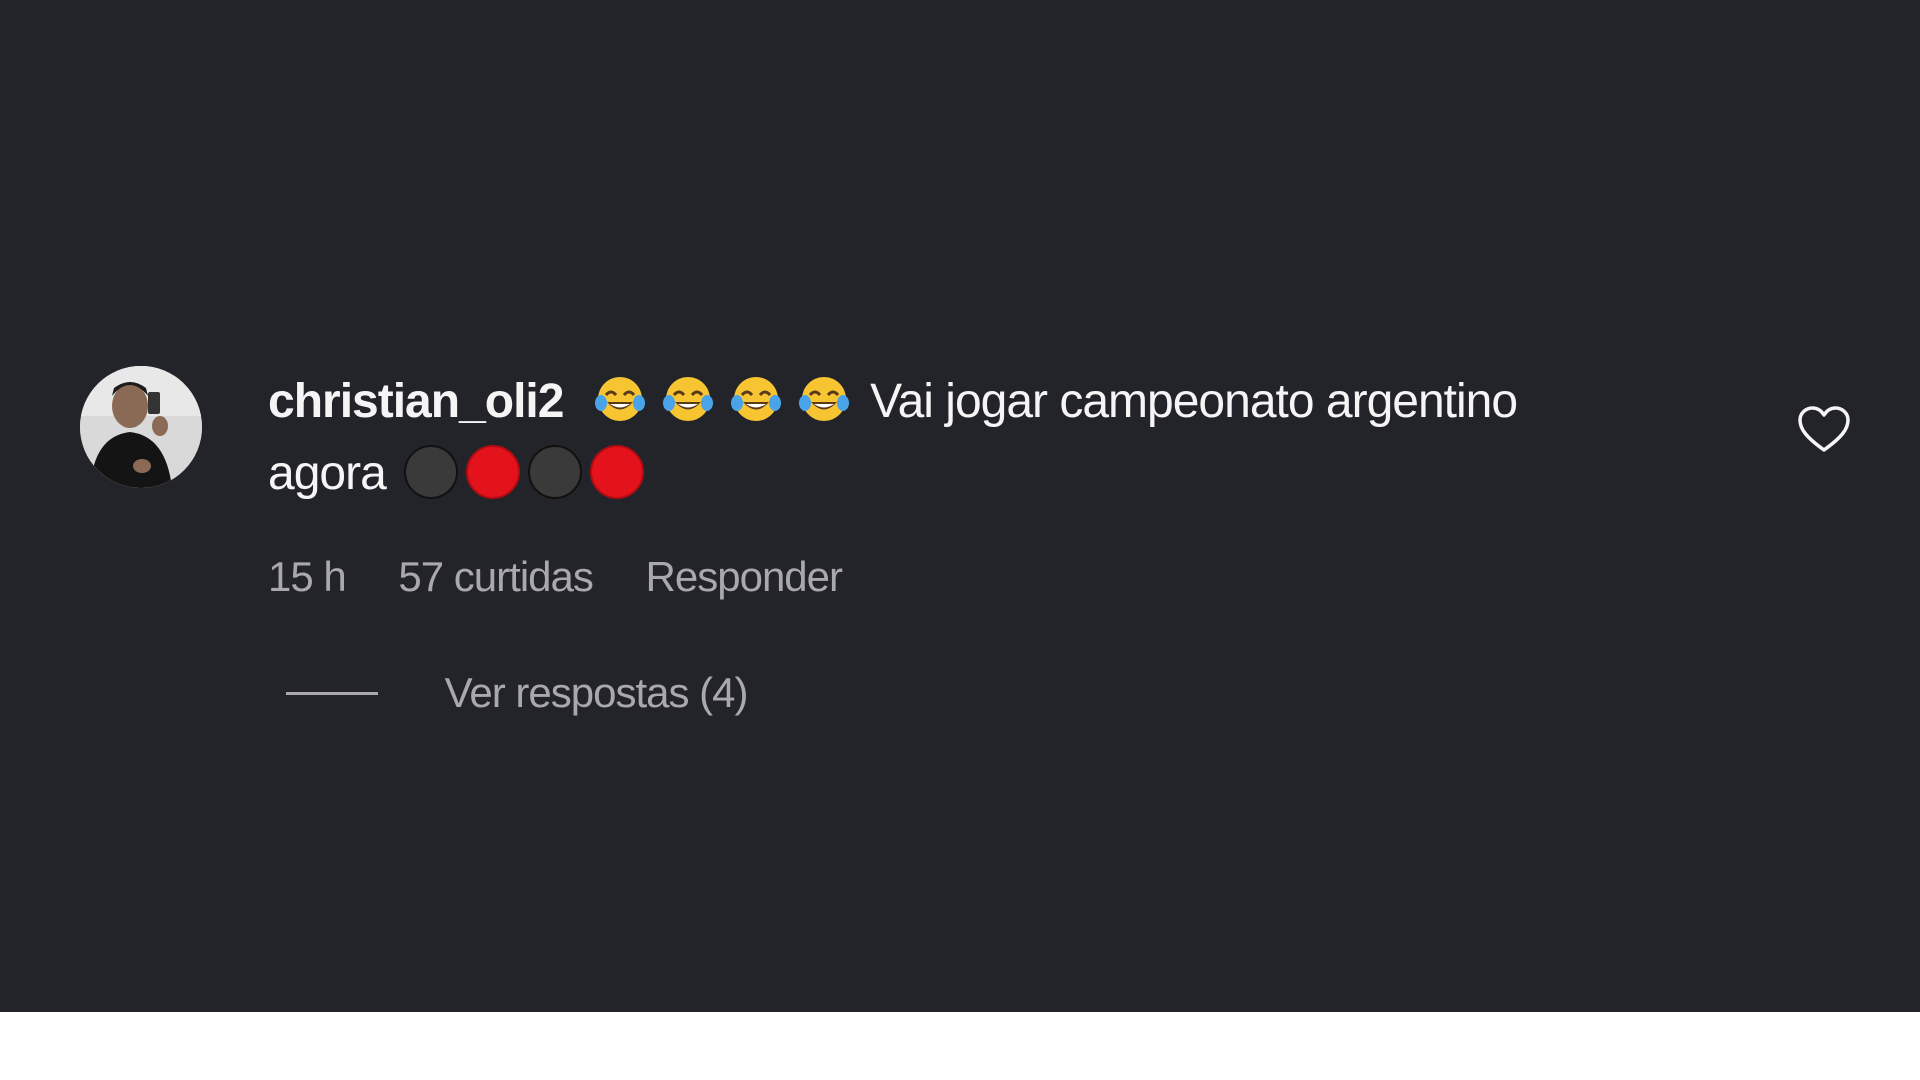 This screenshot has height=1080, width=1920. Describe the element at coordinates (978, 474) in the screenshot. I see `comment-text-line-2: agora` at that location.